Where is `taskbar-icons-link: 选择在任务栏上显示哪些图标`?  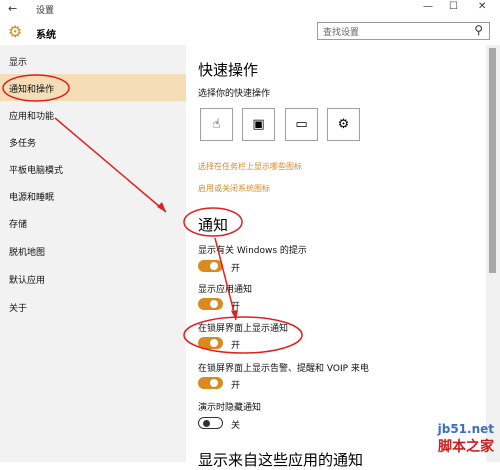 taskbar-icons-link: 选择在任务栏上显示哪些图标 is located at coordinates (250, 166).